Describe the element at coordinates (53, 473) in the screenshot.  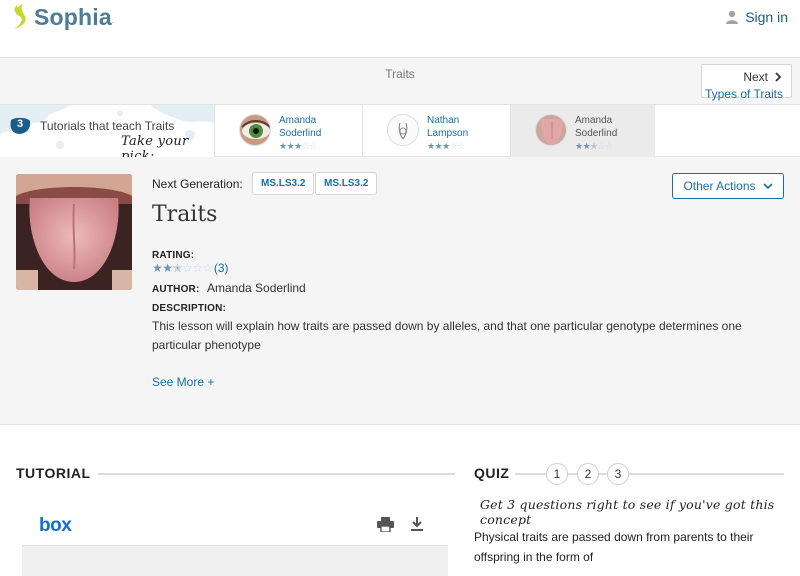
I see `tutorial-heading: TUTORIAL` at that location.